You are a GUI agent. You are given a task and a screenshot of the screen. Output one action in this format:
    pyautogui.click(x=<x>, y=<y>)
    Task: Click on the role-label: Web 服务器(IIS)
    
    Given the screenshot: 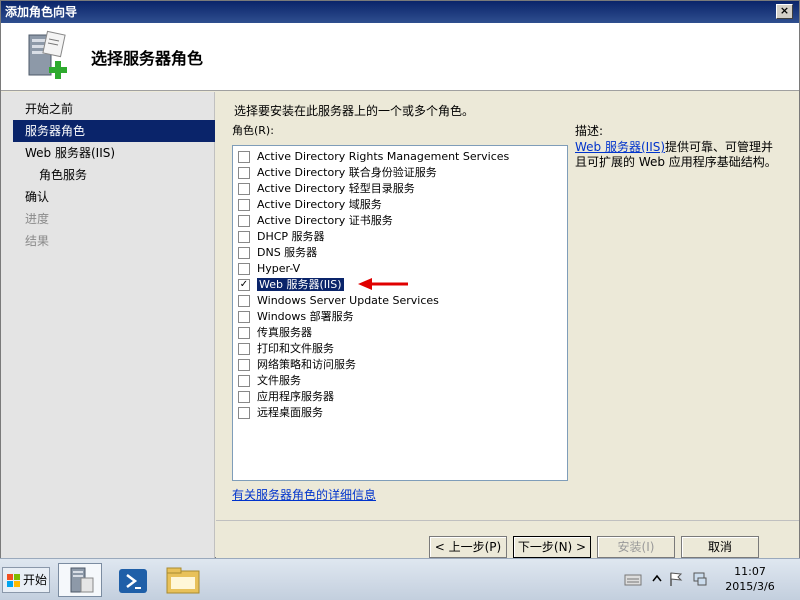 What is the action you would take?
    pyautogui.click(x=300, y=284)
    